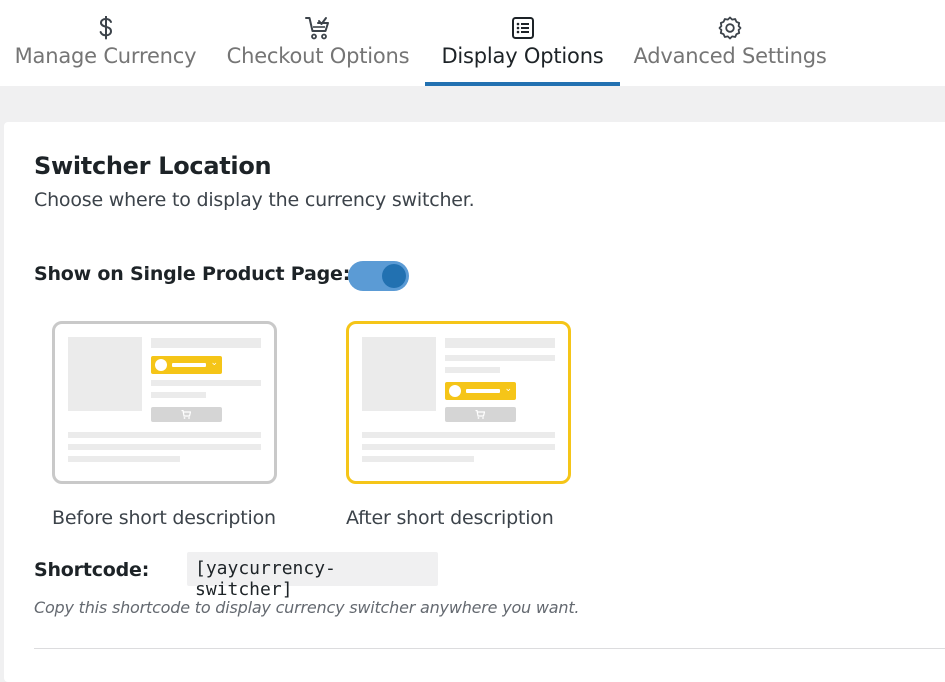 This screenshot has height=682, width=945. What do you see at coordinates (312, 576) in the screenshot?
I see `shortcode-value: [yaycurrency-switcher]` at bounding box center [312, 576].